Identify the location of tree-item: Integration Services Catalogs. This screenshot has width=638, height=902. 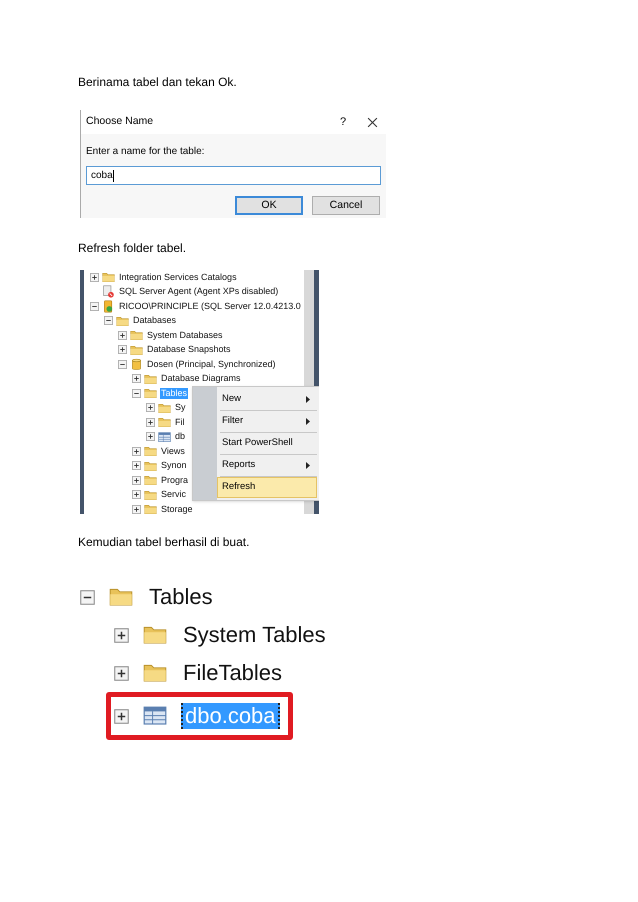
(178, 277).